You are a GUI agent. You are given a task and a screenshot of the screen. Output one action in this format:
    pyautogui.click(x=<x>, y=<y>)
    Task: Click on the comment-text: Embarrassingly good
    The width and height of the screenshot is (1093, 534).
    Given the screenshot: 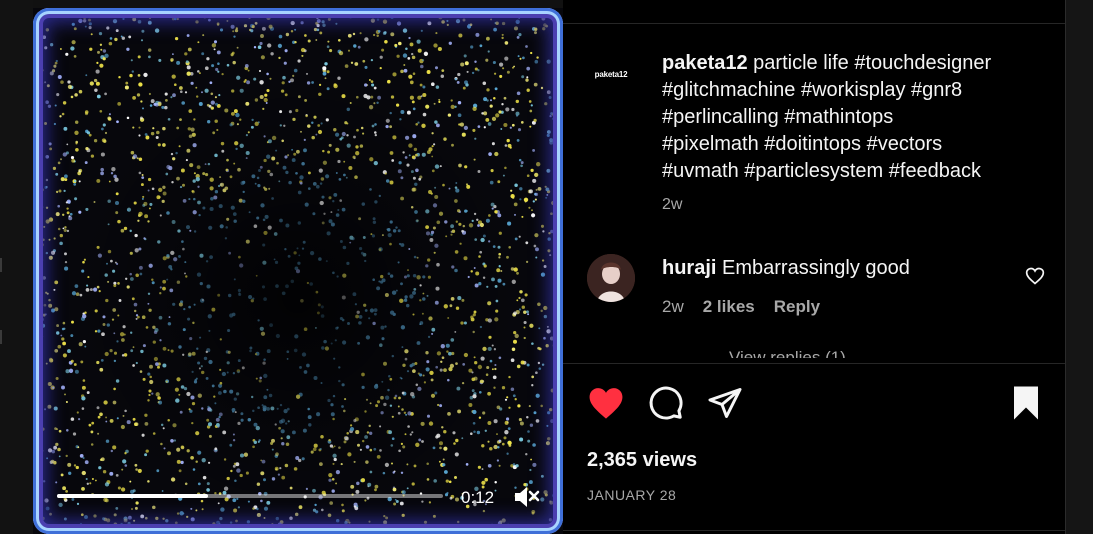 What is the action you would take?
    pyautogui.click(x=813, y=268)
    